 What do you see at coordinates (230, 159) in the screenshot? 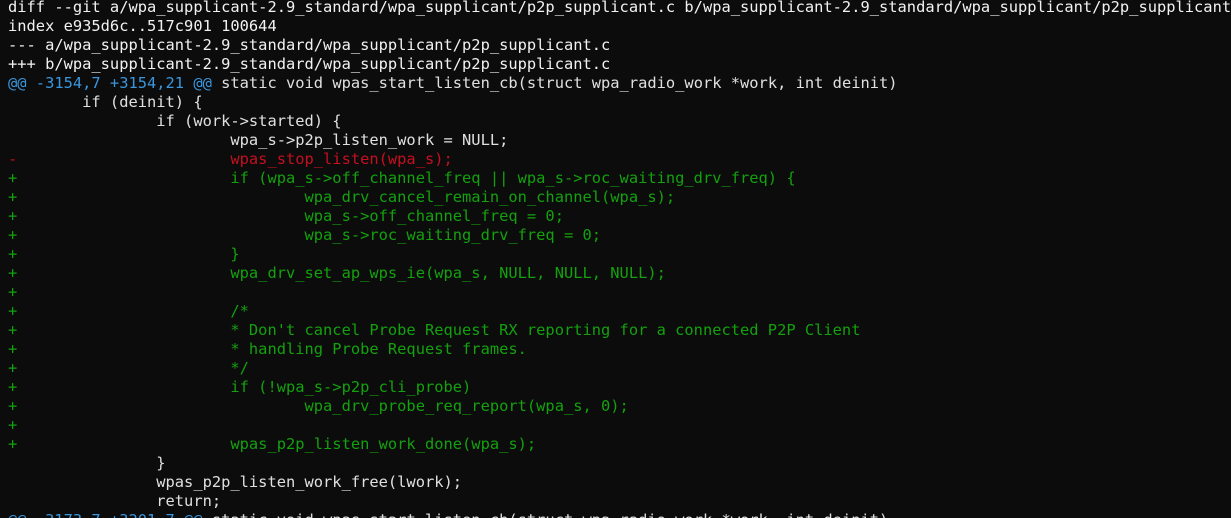
I see `diff-removed-line: - wpas_stop_listen(wpa_s);` at bounding box center [230, 159].